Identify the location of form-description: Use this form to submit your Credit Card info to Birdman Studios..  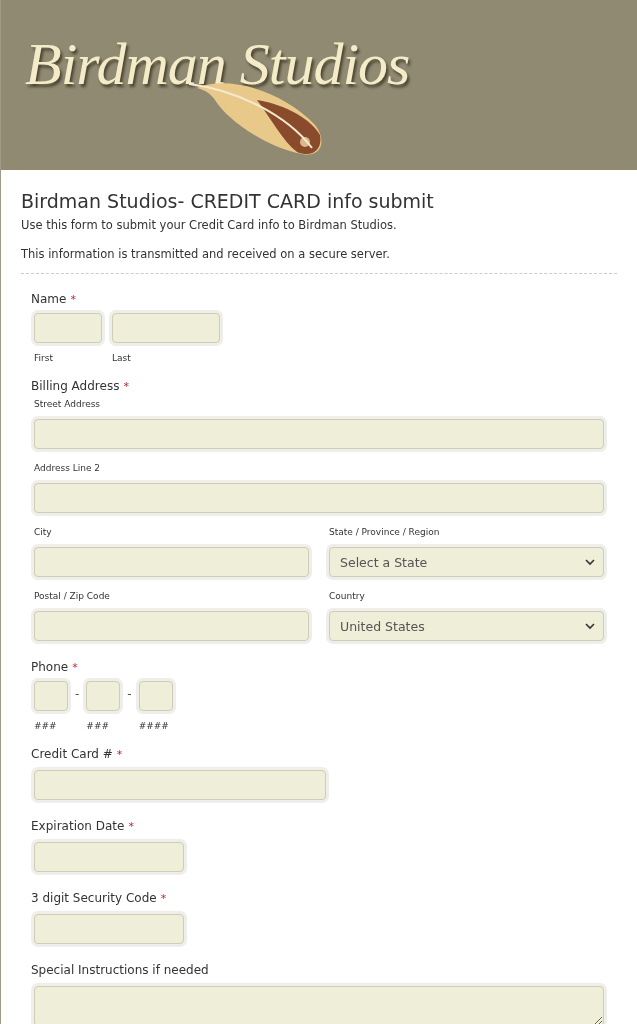
(209, 225).